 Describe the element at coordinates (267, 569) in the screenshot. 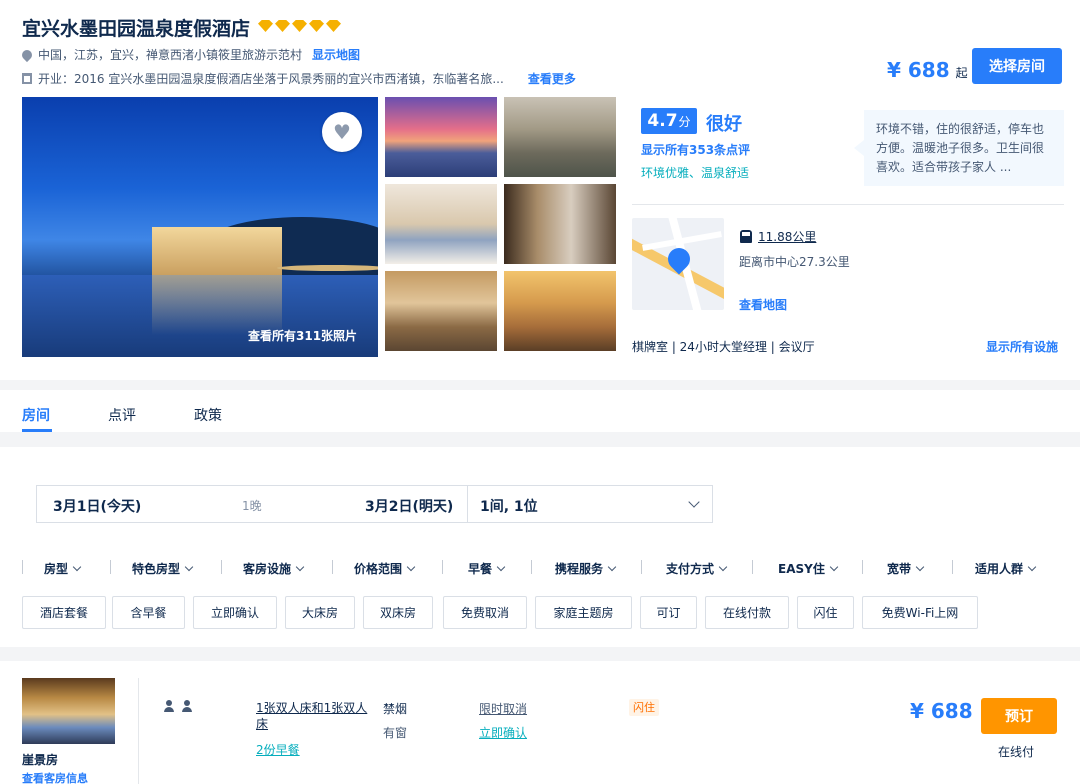

I see `filter-category-label: 客房设施` at that location.